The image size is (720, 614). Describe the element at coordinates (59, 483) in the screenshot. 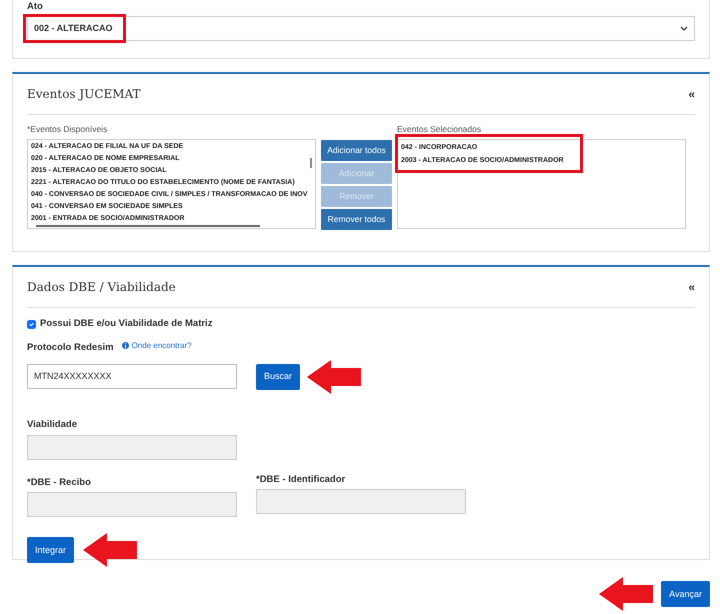

I see `field-label: *DBE - Recibo` at that location.